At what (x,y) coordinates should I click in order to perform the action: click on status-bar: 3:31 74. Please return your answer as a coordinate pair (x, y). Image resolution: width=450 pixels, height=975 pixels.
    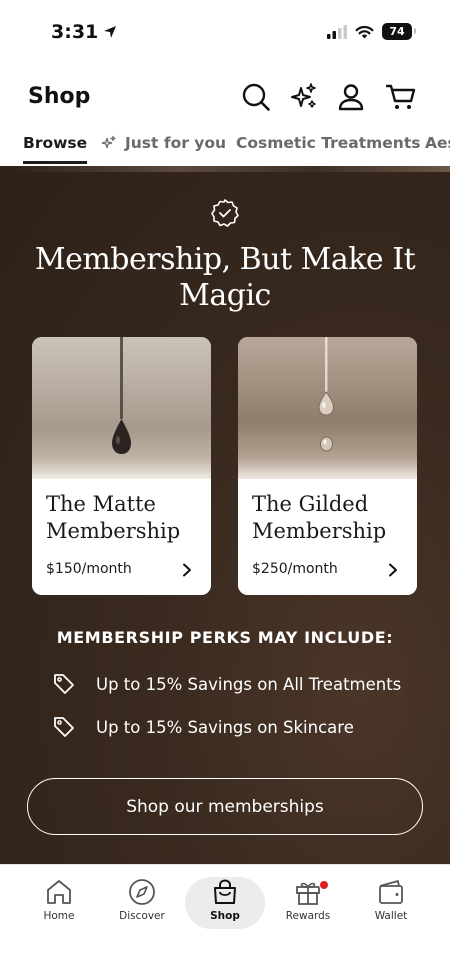
    Looking at the image, I should click on (225, 33).